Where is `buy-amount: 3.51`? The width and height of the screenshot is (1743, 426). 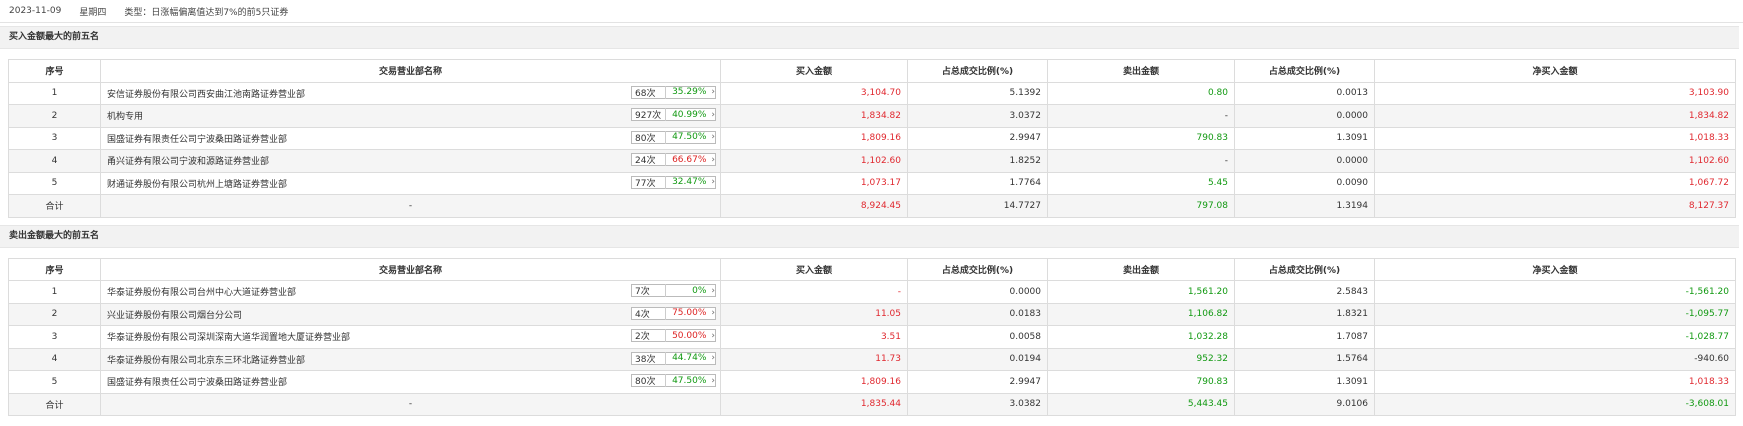
buy-amount: 3.51 is located at coordinates (814, 337).